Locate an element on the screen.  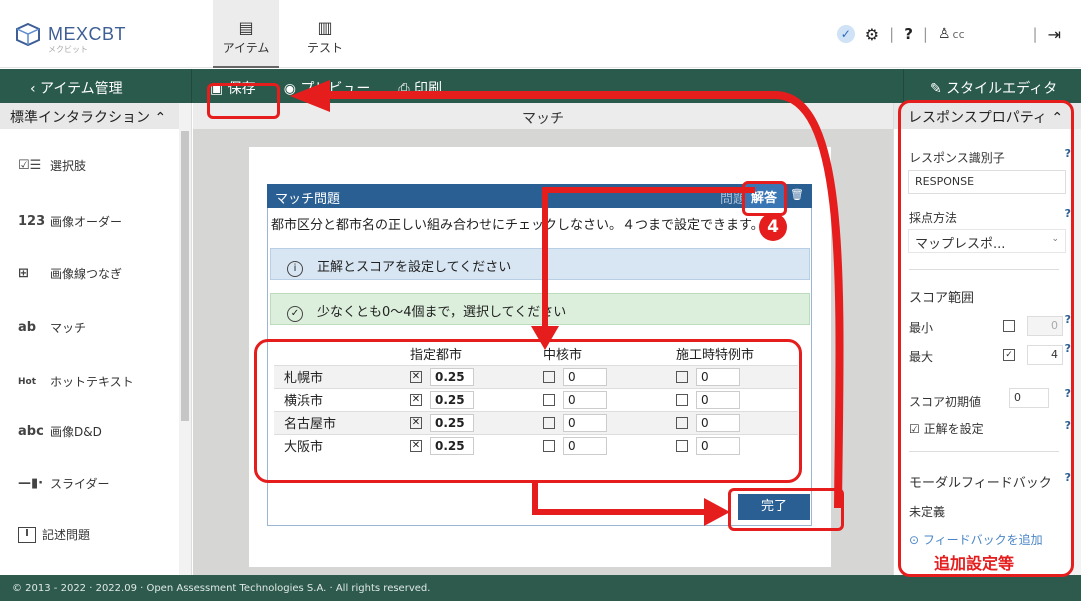
style-editor-button: ✎ スタイルエディタ is located at coordinates (992, 86).